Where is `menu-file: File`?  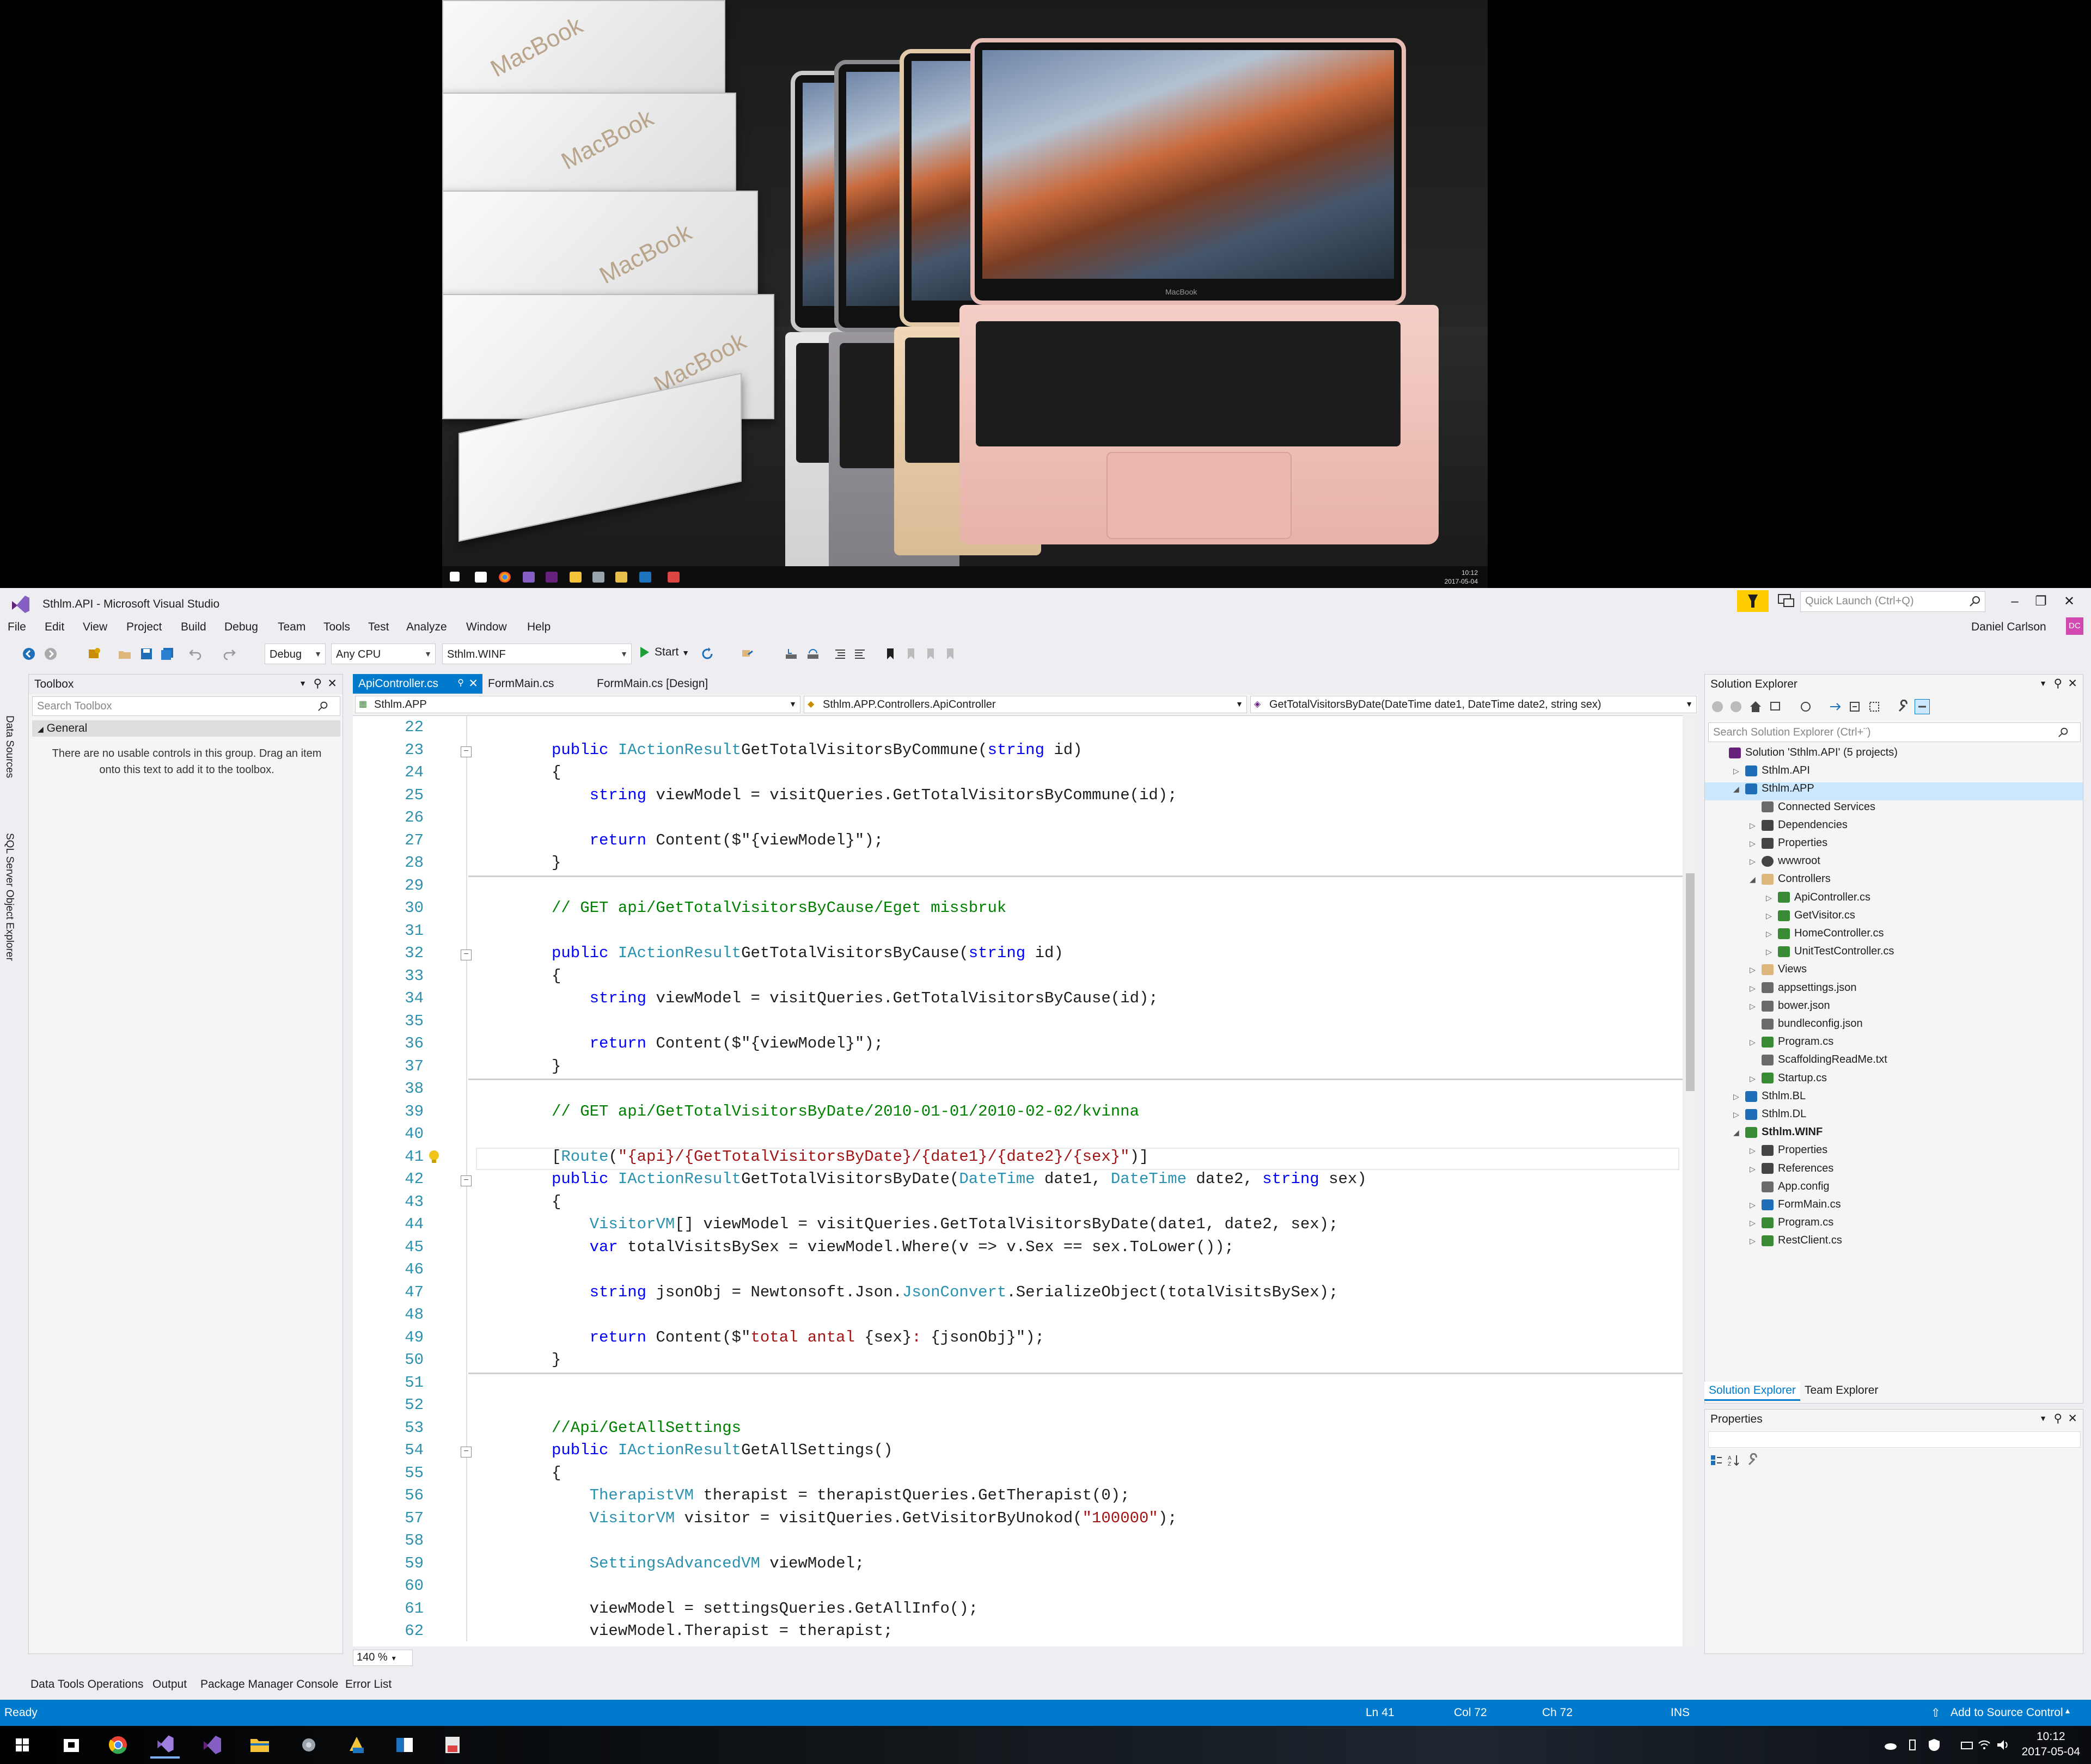
menu-file: File is located at coordinates (17, 627).